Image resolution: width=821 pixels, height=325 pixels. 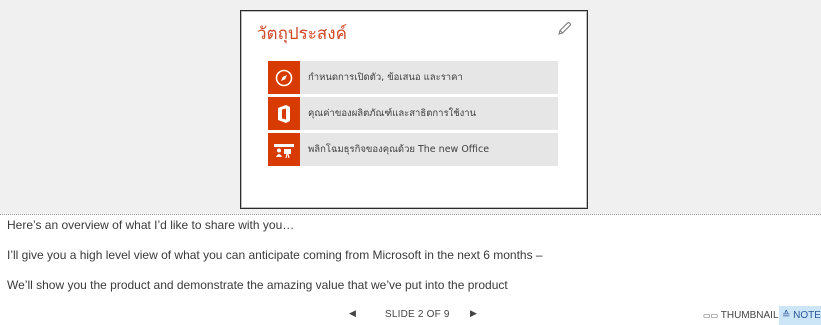 I want to click on slide-title: วัตถุประสงค์, so click(x=302, y=34).